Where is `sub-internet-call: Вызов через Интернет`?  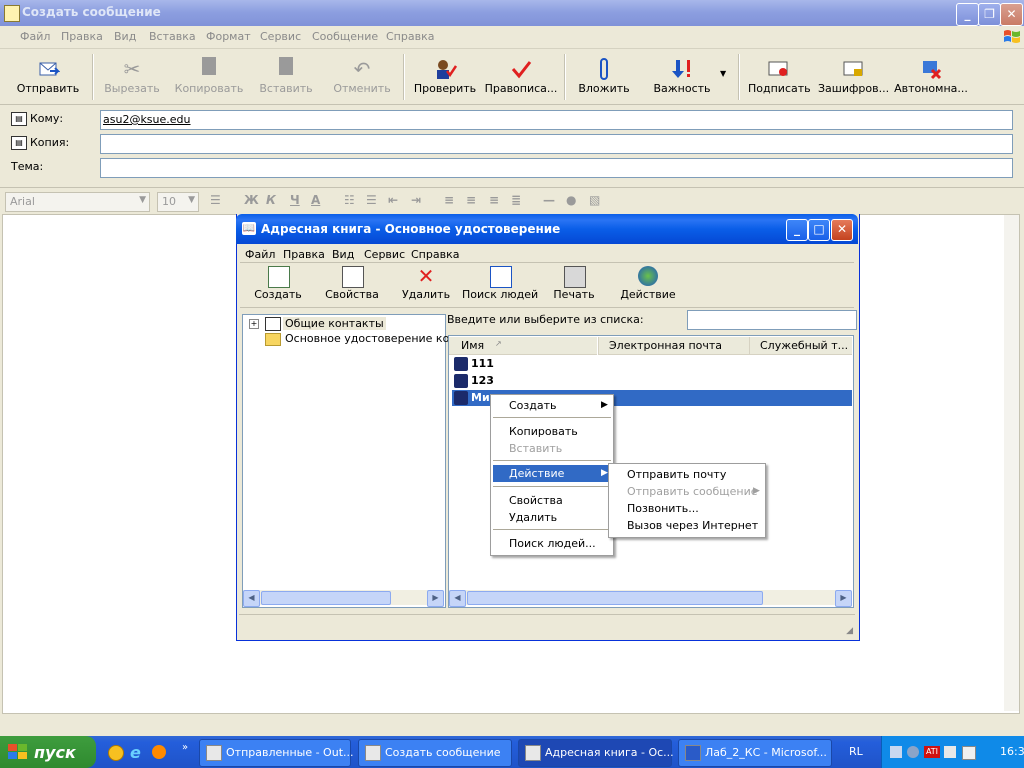 sub-internet-call: Вызов через Интернет is located at coordinates (687, 525).